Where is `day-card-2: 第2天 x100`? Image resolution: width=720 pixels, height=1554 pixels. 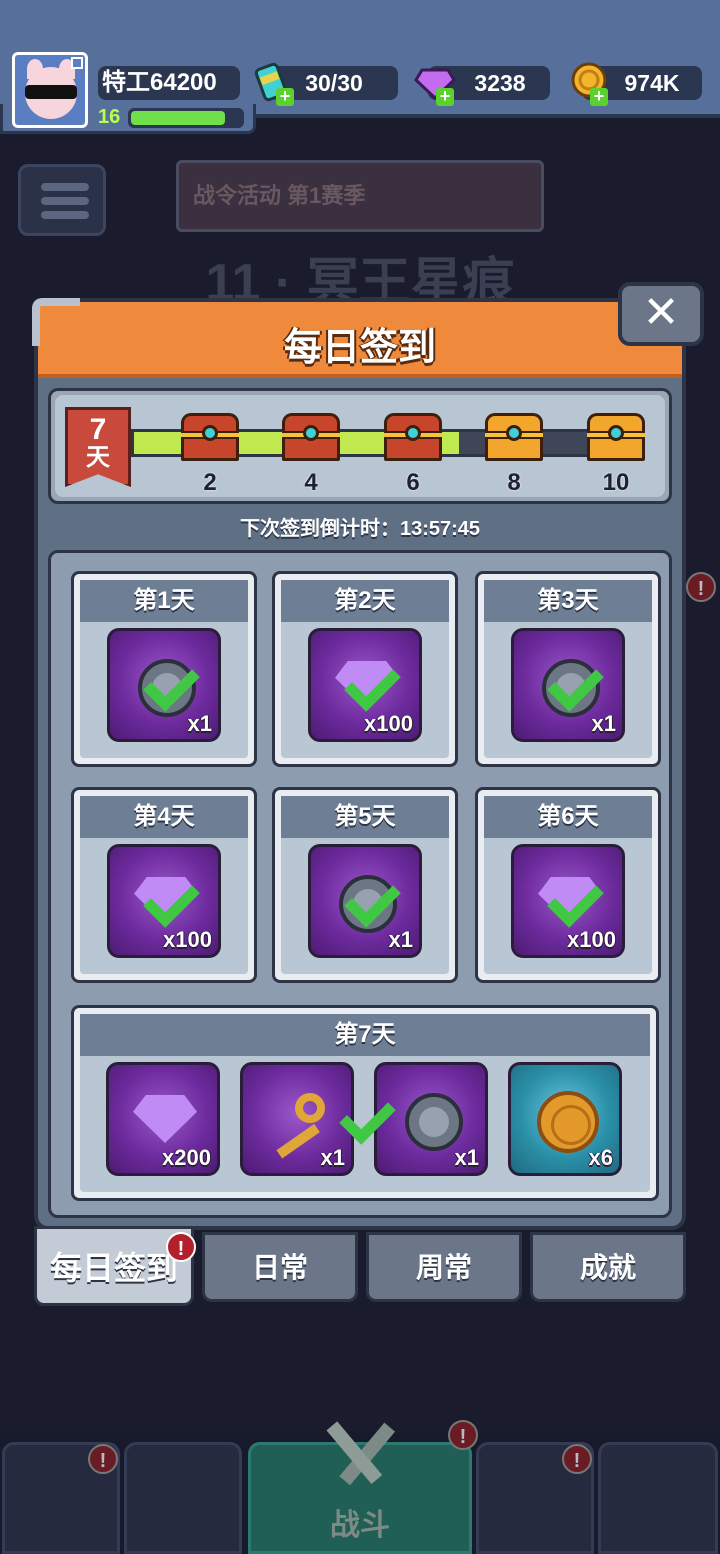 day-card-2: 第2天 x100 is located at coordinates (365, 669).